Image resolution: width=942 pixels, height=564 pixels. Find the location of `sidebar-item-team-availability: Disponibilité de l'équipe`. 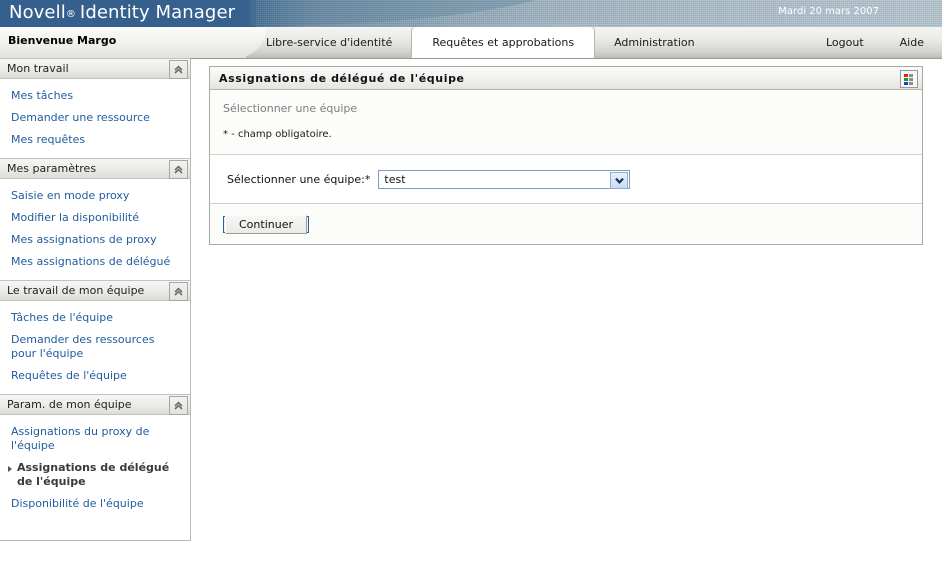

sidebar-item-team-availability: Disponibilité de l'équipe is located at coordinates (95, 504).